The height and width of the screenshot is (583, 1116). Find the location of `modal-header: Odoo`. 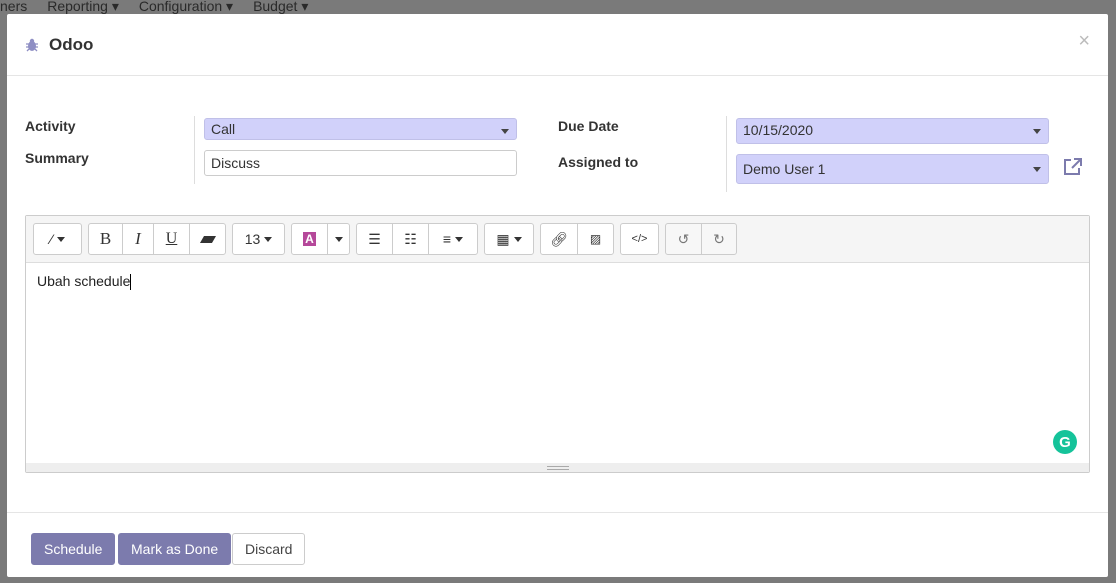

modal-header: Odoo is located at coordinates (557, 45).